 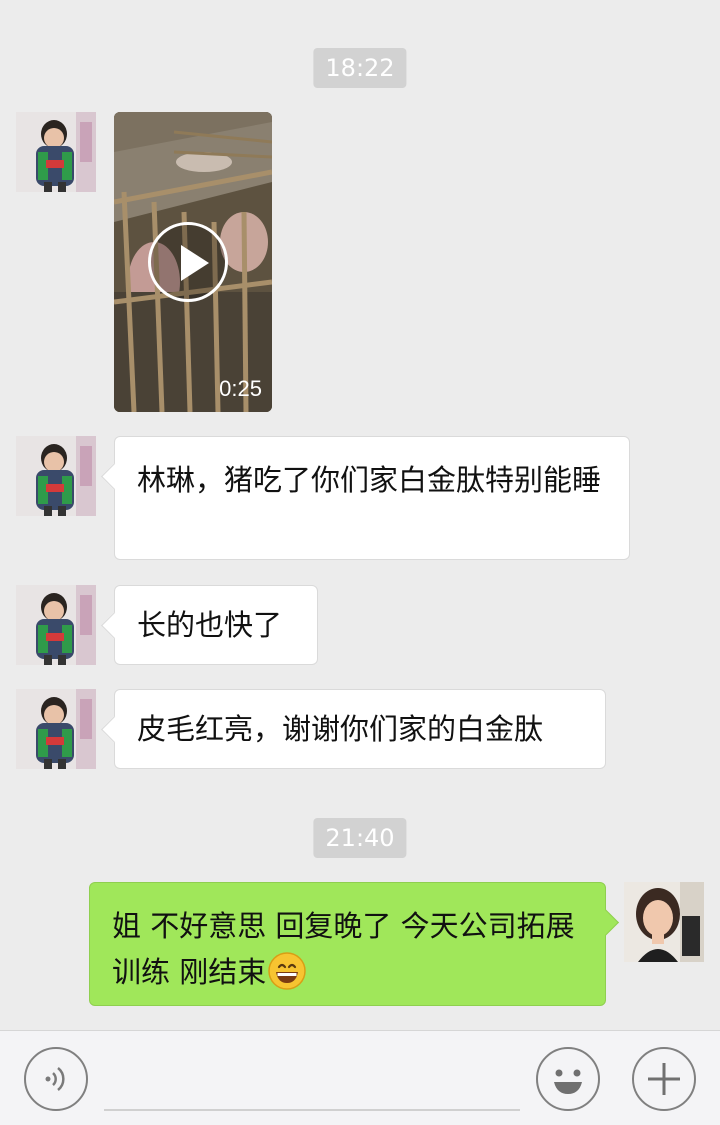 I want to click on input-toolbar, so click(x=360, y=1077).